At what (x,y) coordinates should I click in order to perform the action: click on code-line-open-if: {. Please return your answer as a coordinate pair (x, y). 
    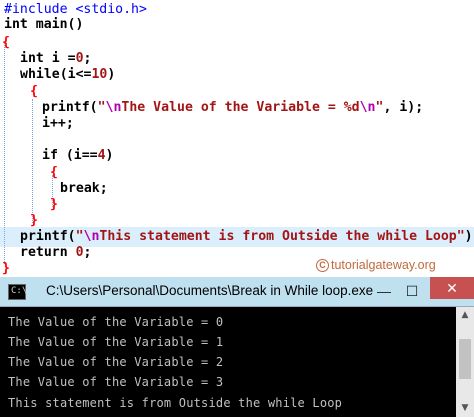
    Looking at the image, I should click on (54, 172).